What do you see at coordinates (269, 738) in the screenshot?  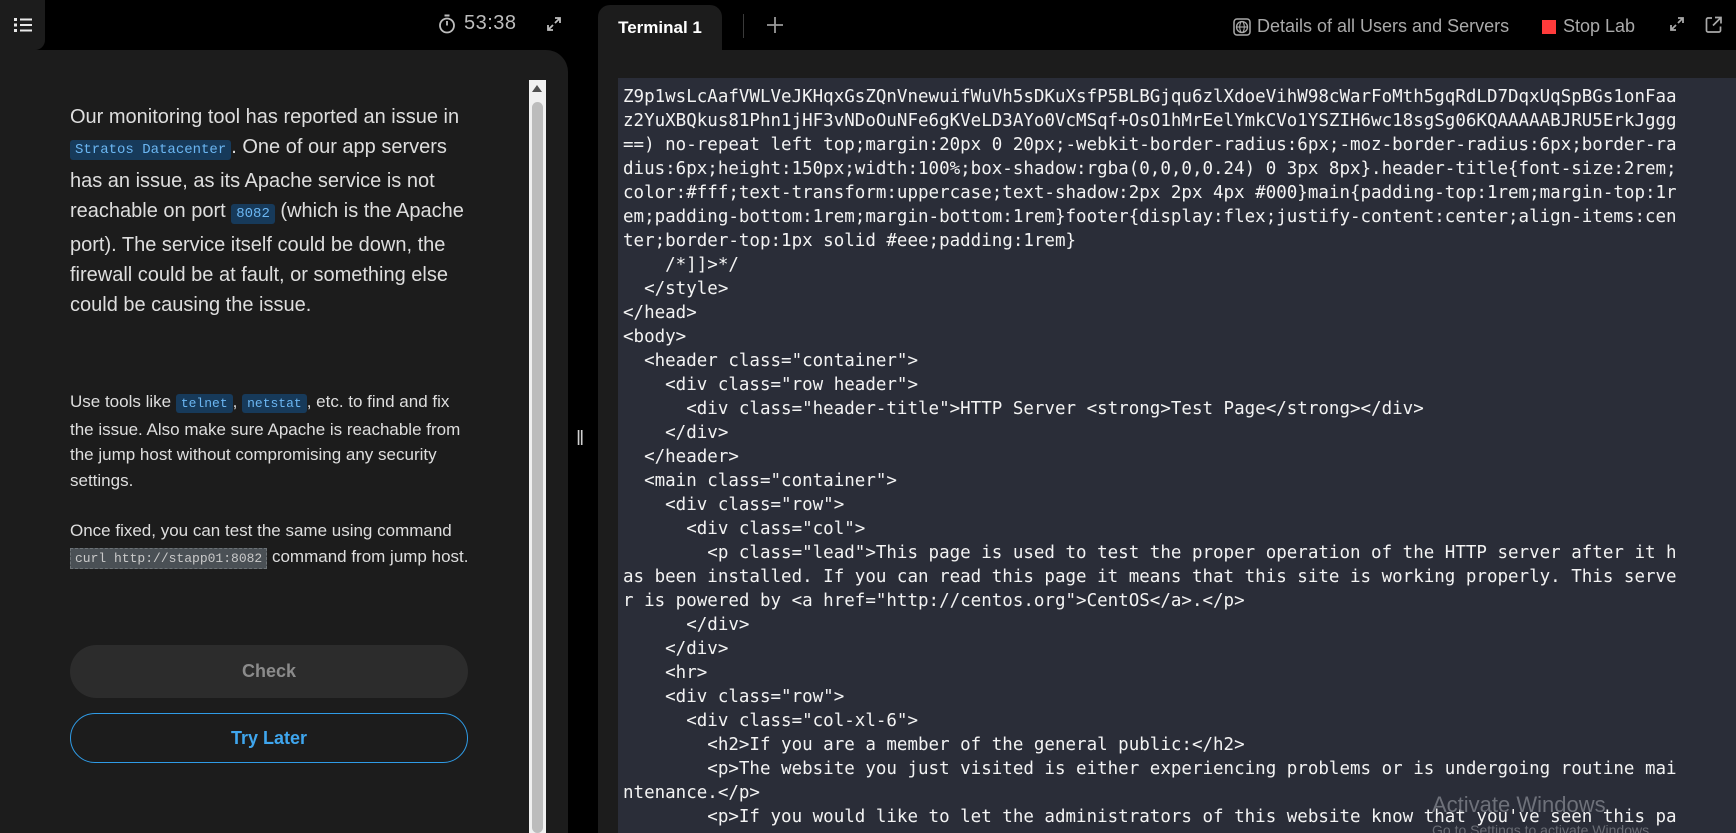 I see `try-later-button: Try Later` at bounding box center [269, 738].